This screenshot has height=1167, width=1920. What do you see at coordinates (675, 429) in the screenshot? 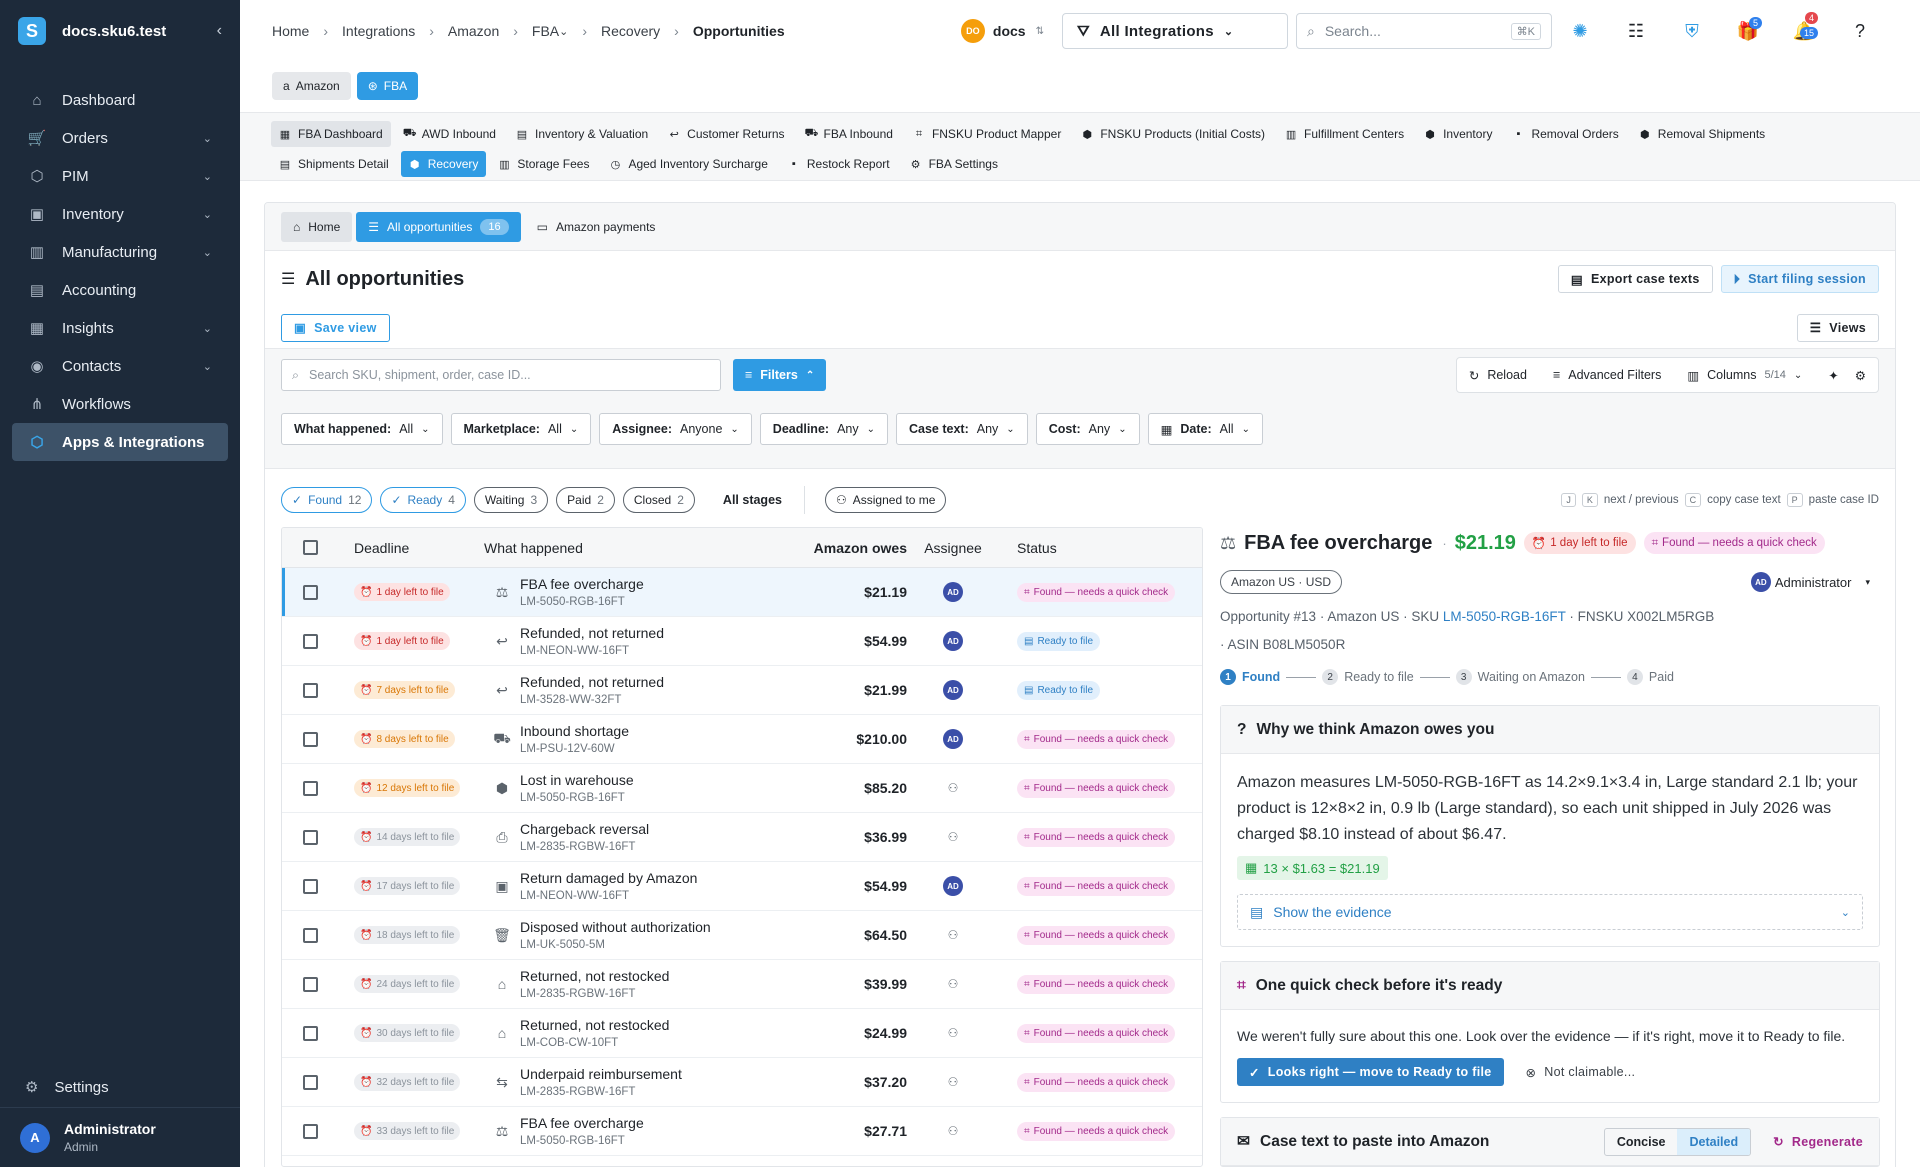
I see `filter-dropdown: Assignee: Anyone ⌄` at bounding box center [675, 429].